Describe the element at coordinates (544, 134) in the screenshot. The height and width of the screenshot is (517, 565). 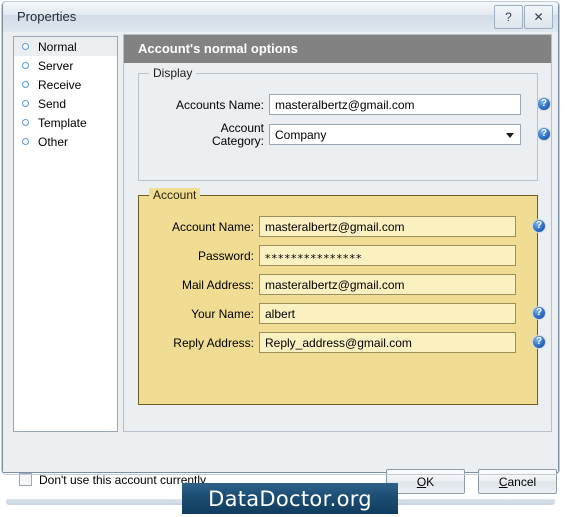
I see `account-category-help-icon: ?` at that location.